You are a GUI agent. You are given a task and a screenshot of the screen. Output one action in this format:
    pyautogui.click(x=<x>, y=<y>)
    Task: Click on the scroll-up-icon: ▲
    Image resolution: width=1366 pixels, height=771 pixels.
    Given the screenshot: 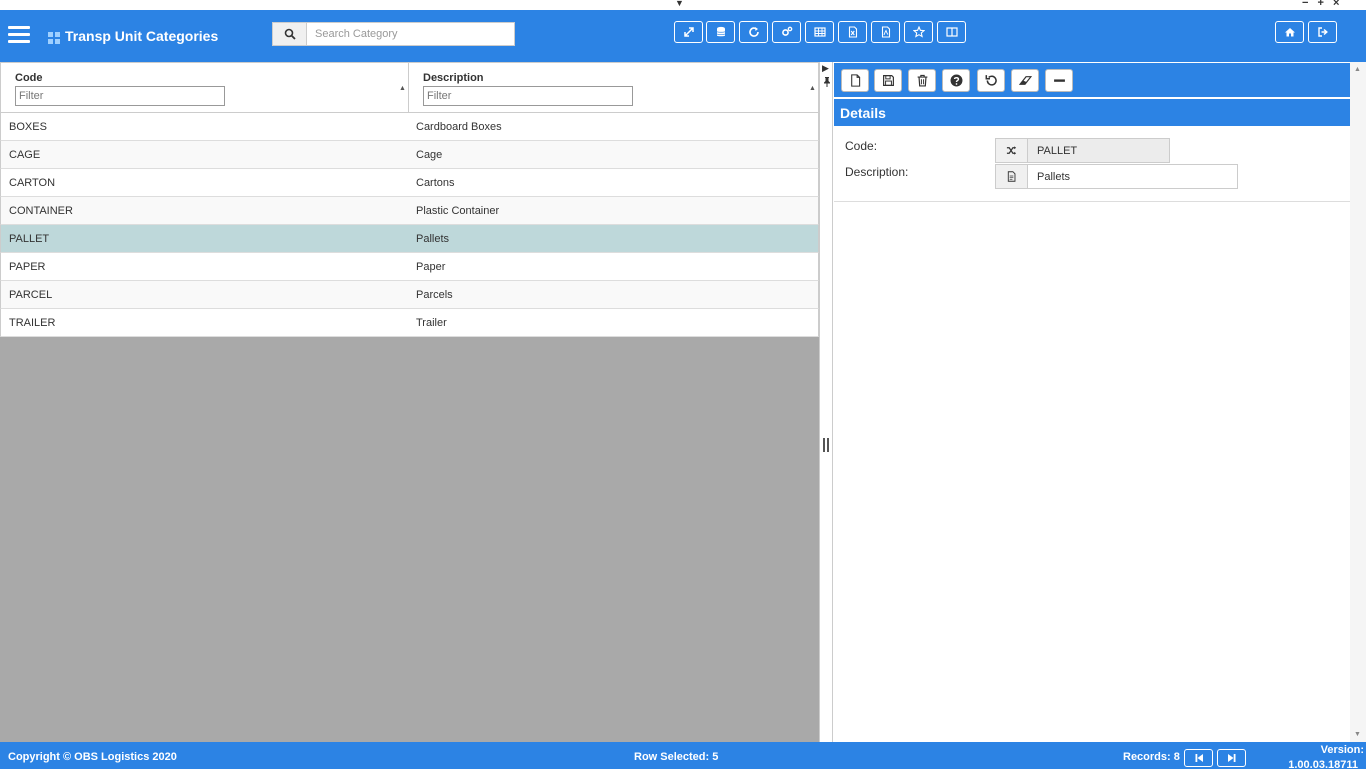 What is the action you would take?
    pyautogui.click(x=1357, y=69)
    